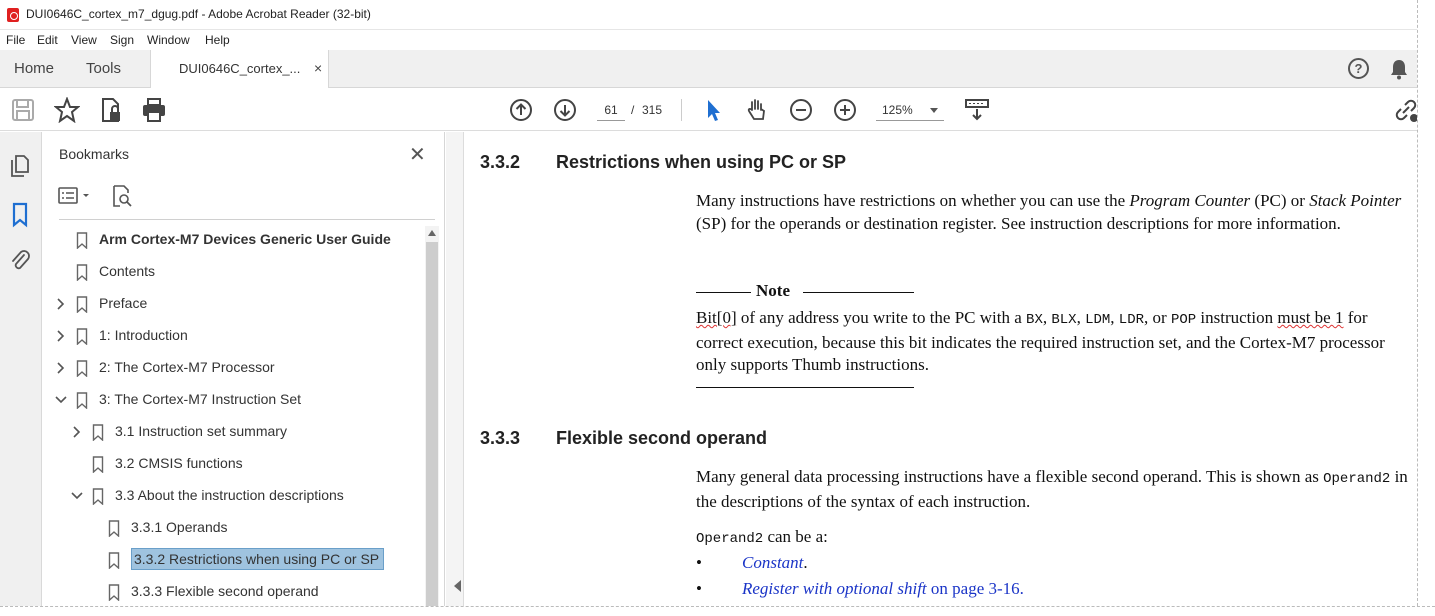  I want to click on bookmark-label: 3.3.2 Restrictions when using PC or SP, so click(258, 559).